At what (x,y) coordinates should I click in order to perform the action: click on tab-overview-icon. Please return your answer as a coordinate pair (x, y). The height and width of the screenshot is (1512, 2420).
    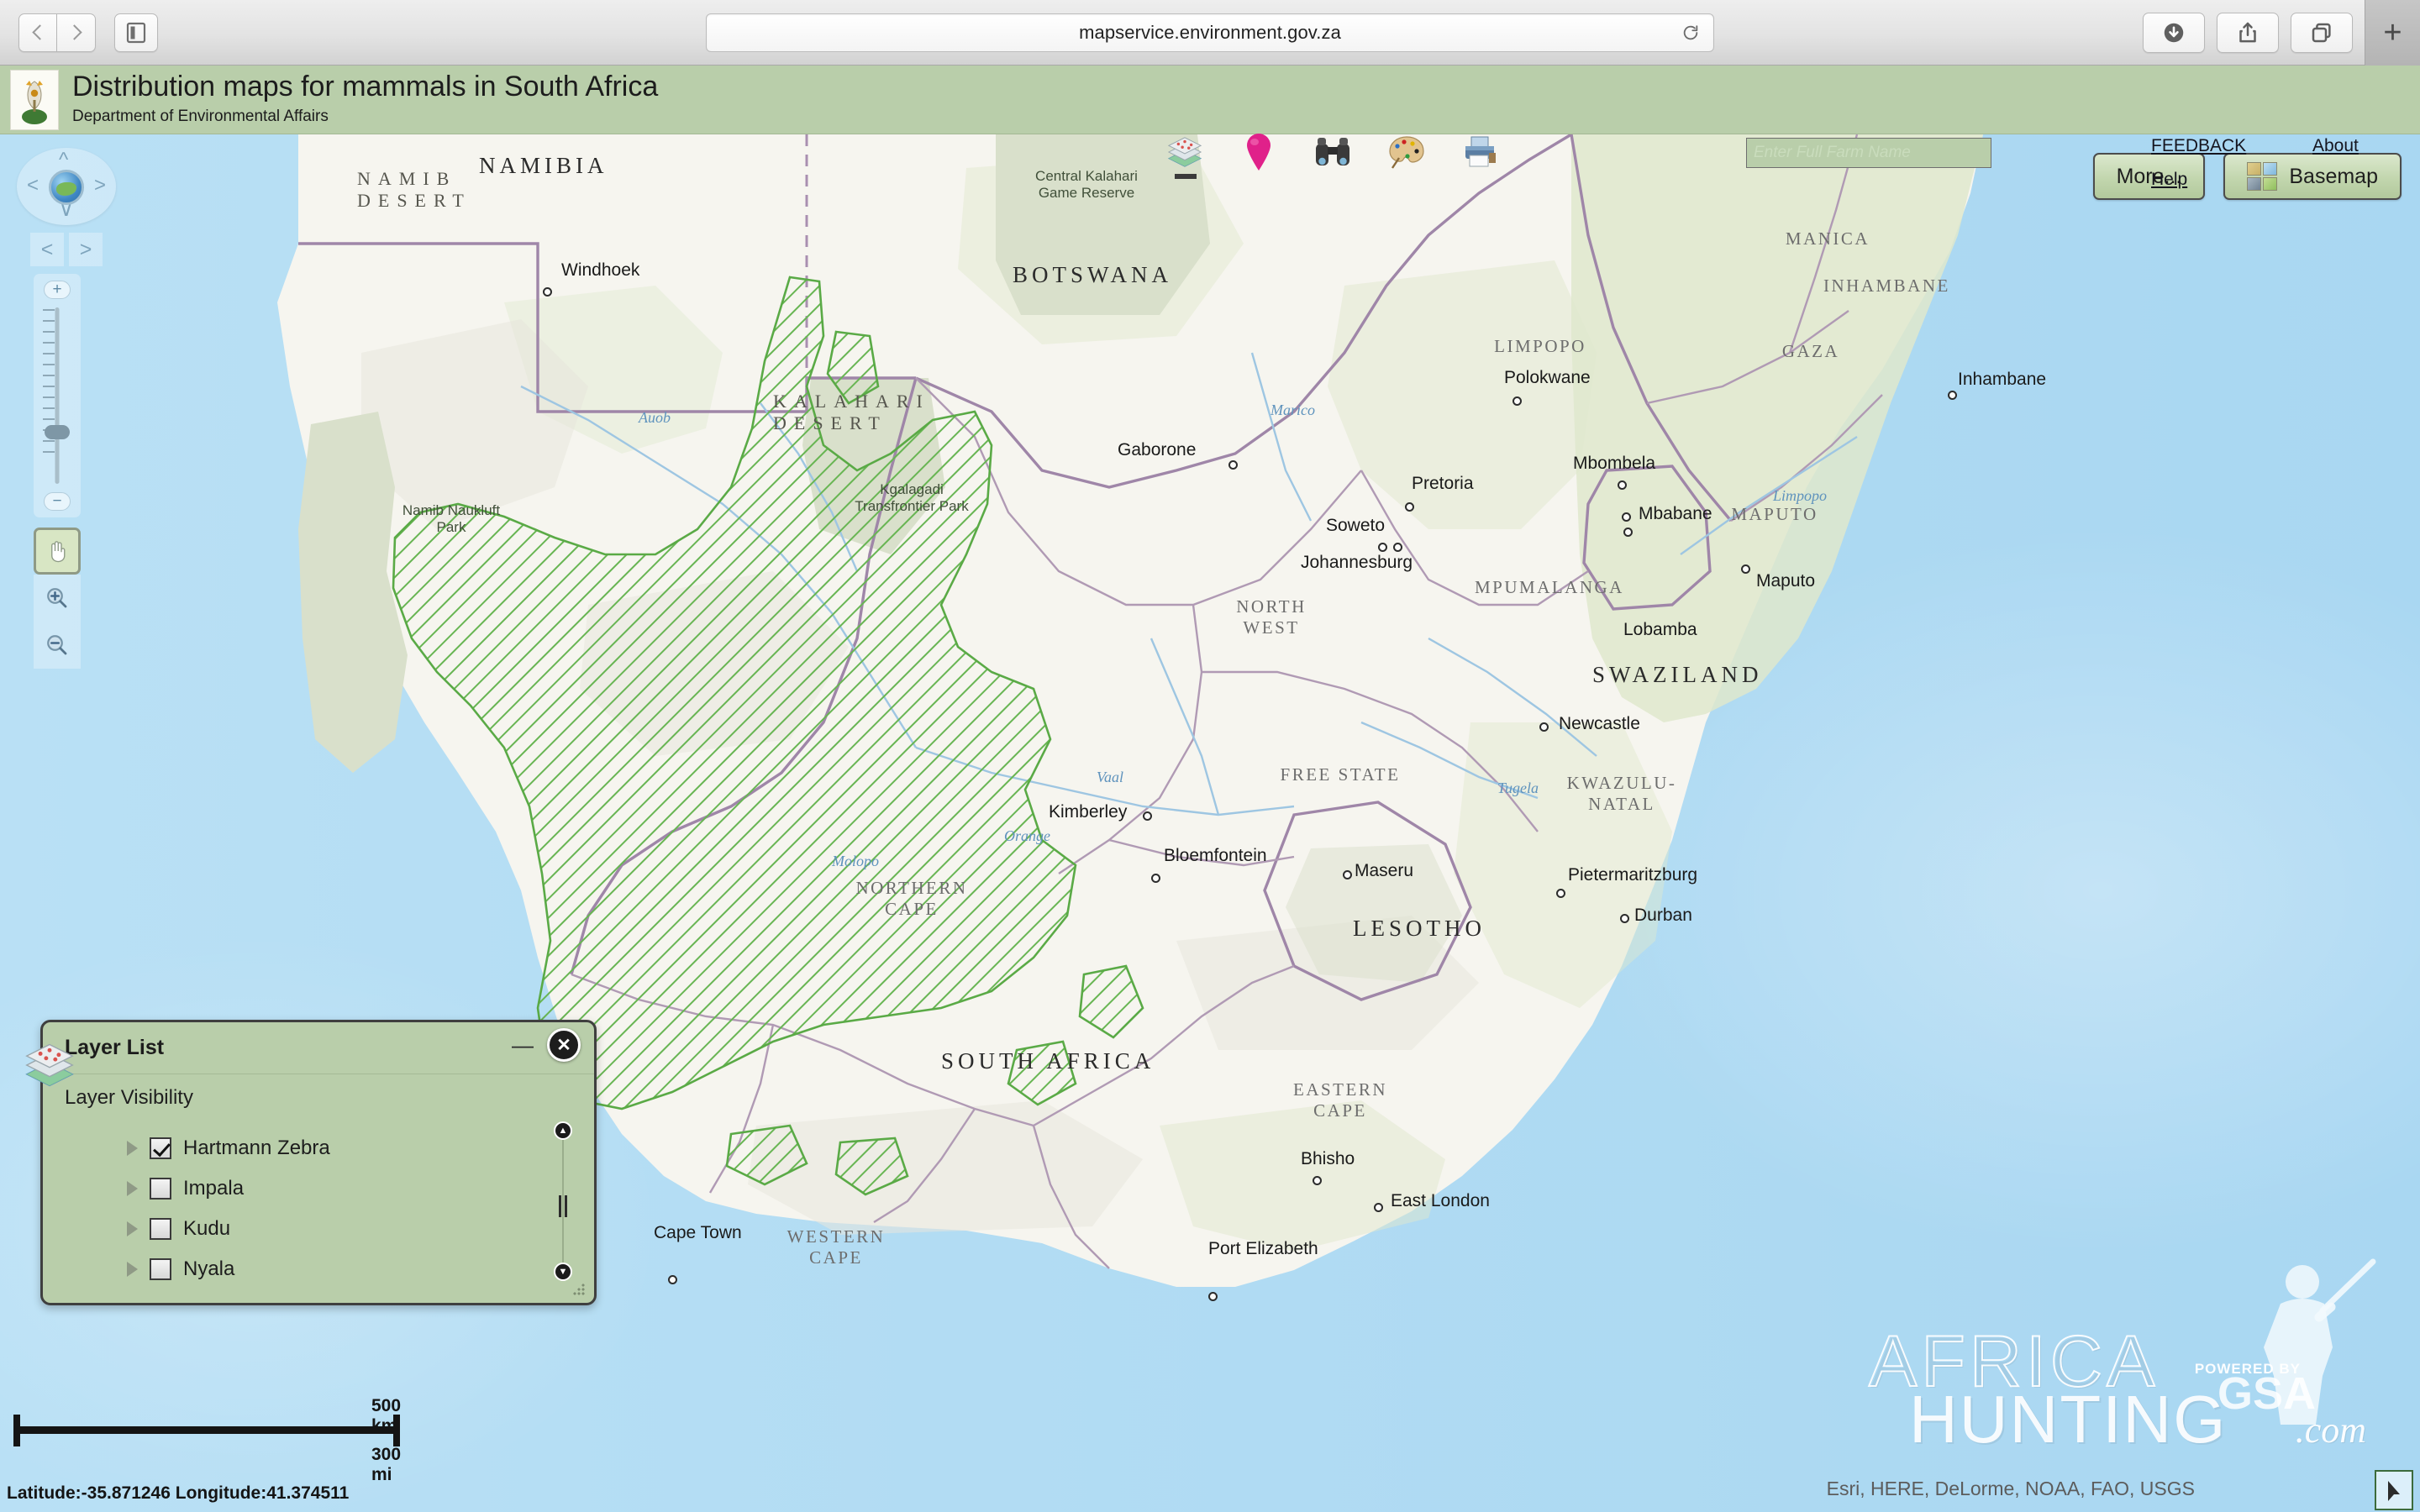
    Looking at the image, I should click on (2322, 33).